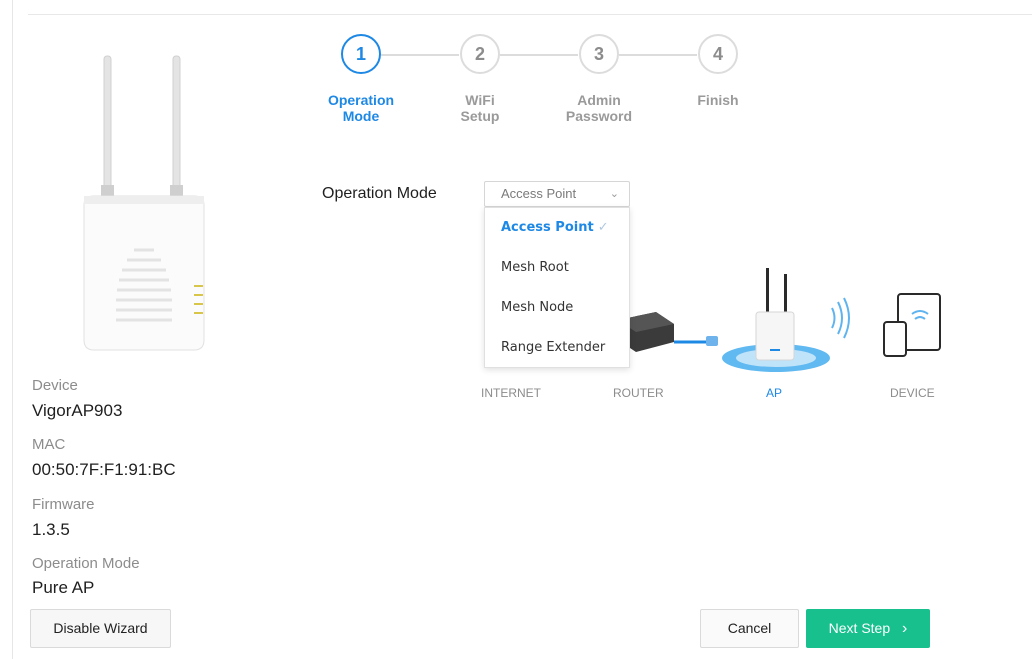 This screenshot has width=1032, height=659. What do you see at coordinates (511, 393) in the screenshot?
I see `topology-label-internet: INTERNET` at bounding box center [511, 393].